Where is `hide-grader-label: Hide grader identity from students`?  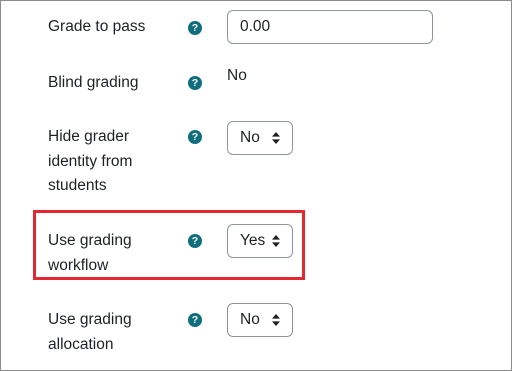 hide-grader-label: Hide grader identity from students is located at coordinates (90, 162).